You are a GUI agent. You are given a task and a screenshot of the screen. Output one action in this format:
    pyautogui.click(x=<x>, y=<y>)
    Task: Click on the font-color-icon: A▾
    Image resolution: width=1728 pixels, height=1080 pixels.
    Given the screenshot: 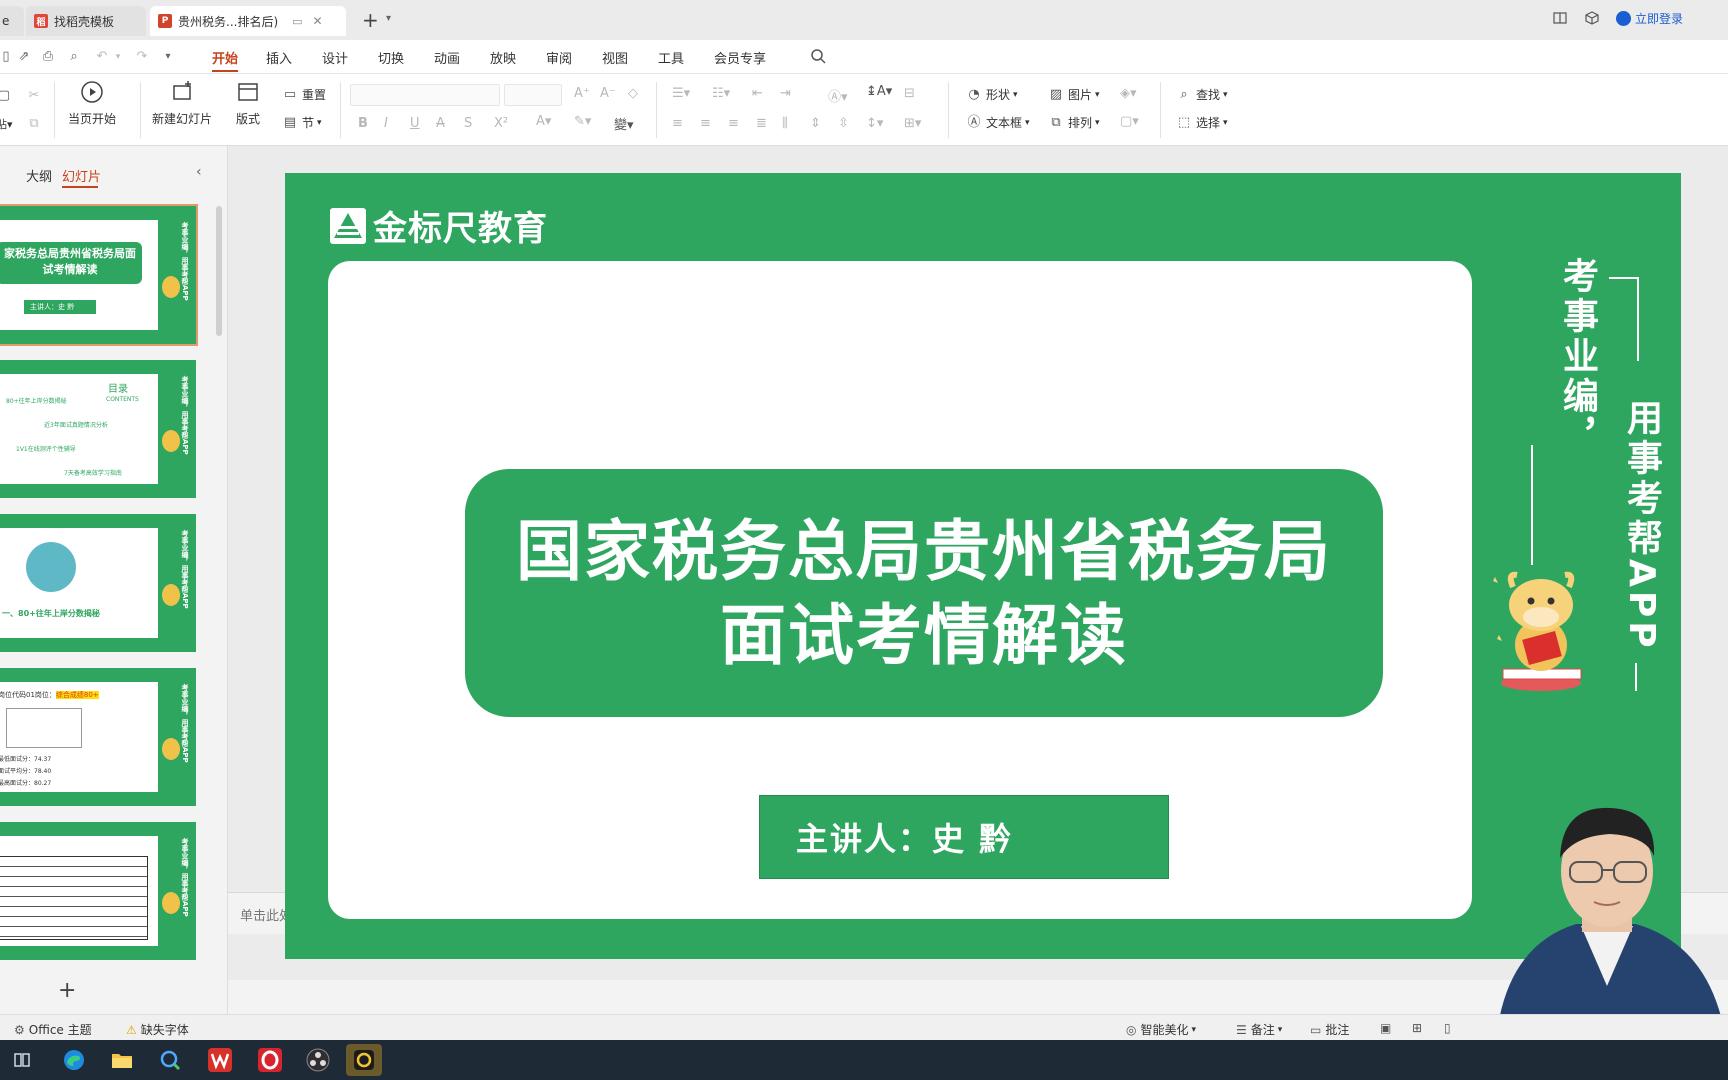 What is the action you would take?
    pyautogui.click(x=543, y=121)
    